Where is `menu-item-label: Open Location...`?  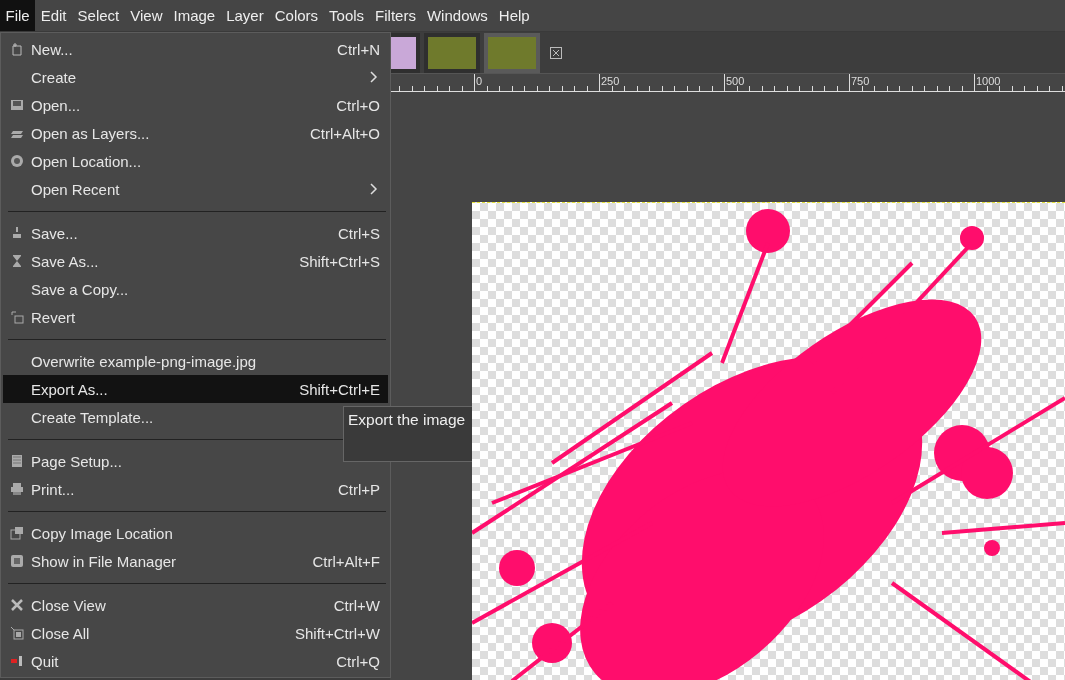 menu-item-label: Open Location... is located at coordinates (86, 161).